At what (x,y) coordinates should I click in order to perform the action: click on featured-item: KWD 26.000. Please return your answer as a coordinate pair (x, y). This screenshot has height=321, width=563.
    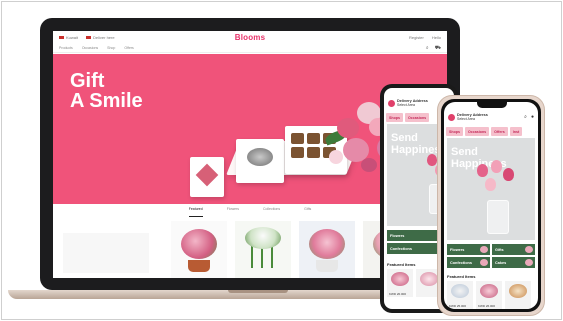
    Looking at the image, I should click on (489, 295).